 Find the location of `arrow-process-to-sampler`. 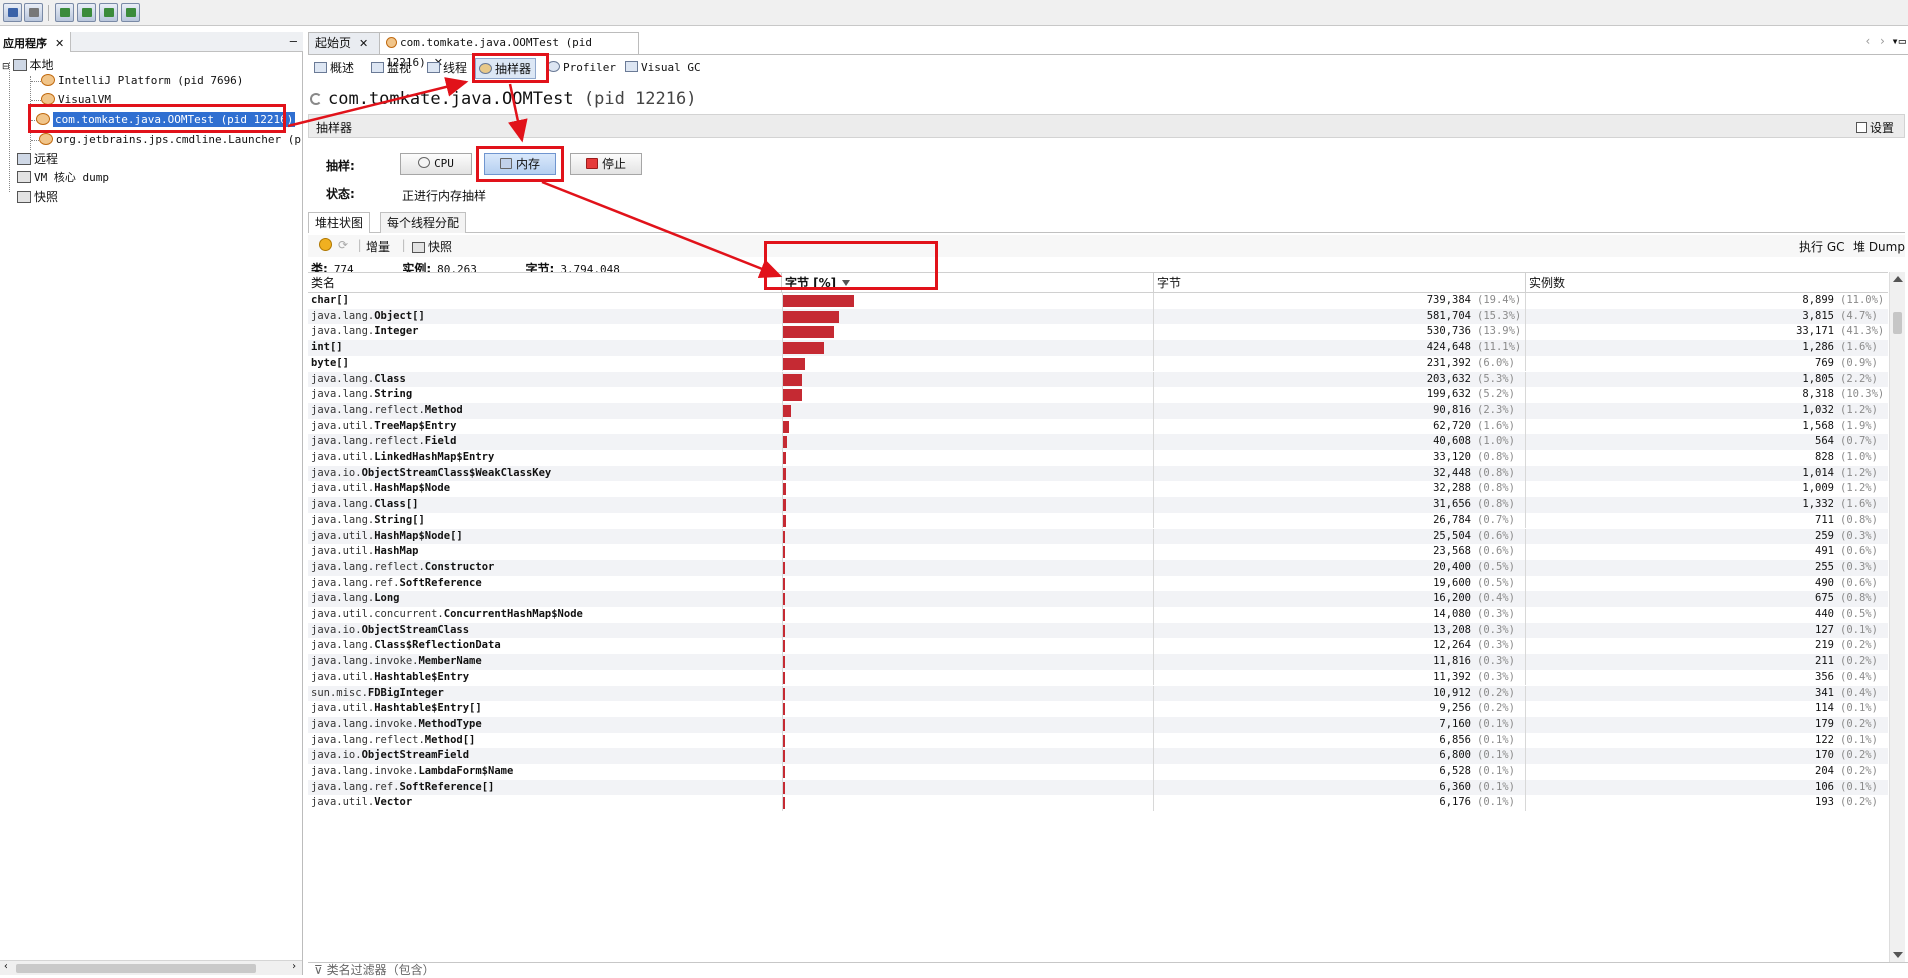

arrow-process-to-sampler is located at coordinates (378, 102).